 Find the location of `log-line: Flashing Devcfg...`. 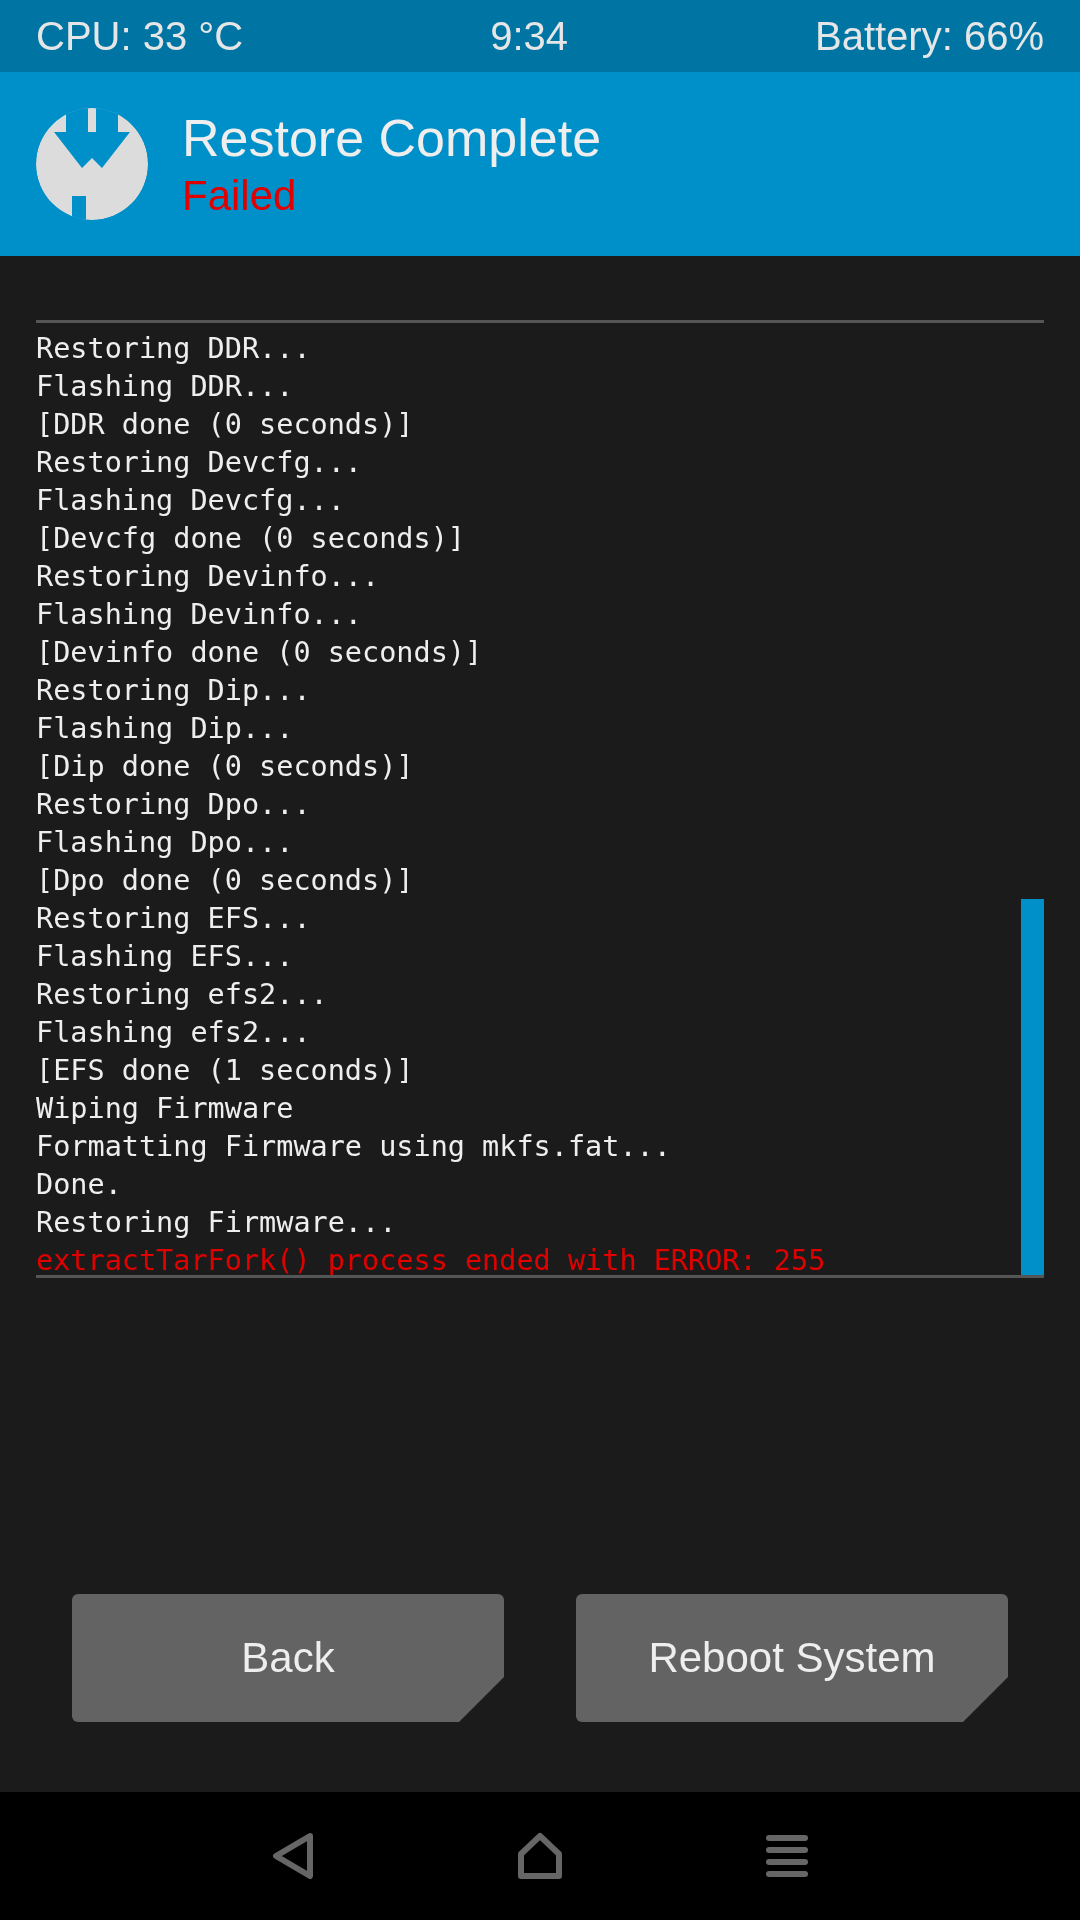

log-line: Flashing Devcfg... is located at coordinates (191, 501).